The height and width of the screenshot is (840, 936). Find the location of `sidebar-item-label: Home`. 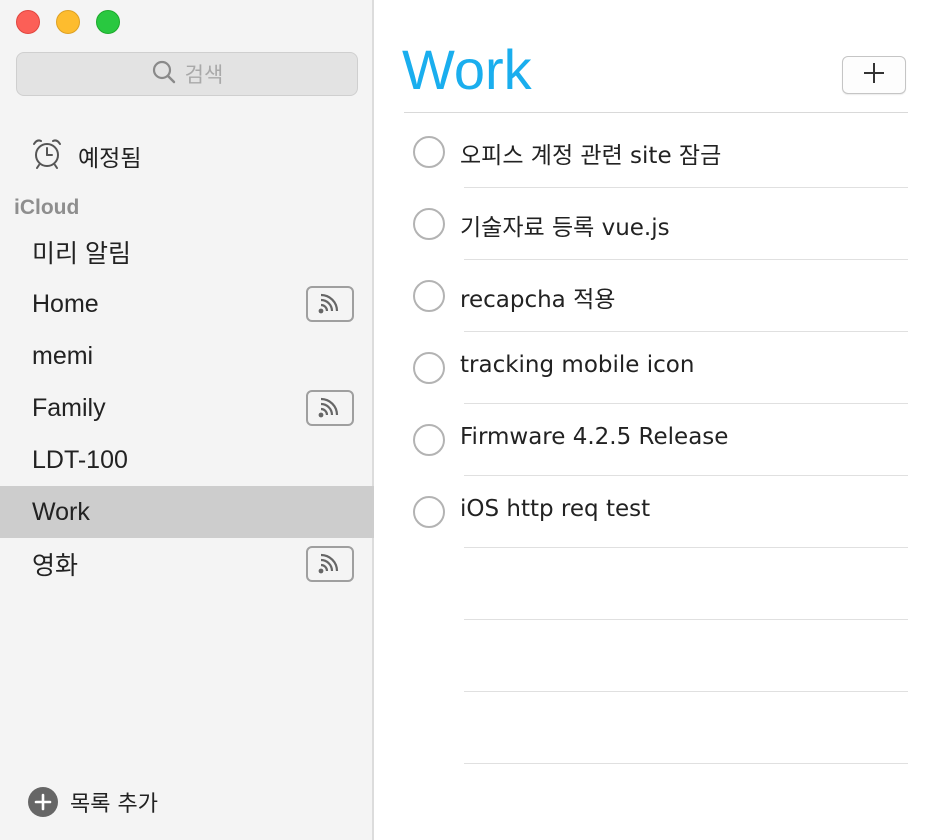

sidebar-item-label: Home is located at coordinates (65, 303).